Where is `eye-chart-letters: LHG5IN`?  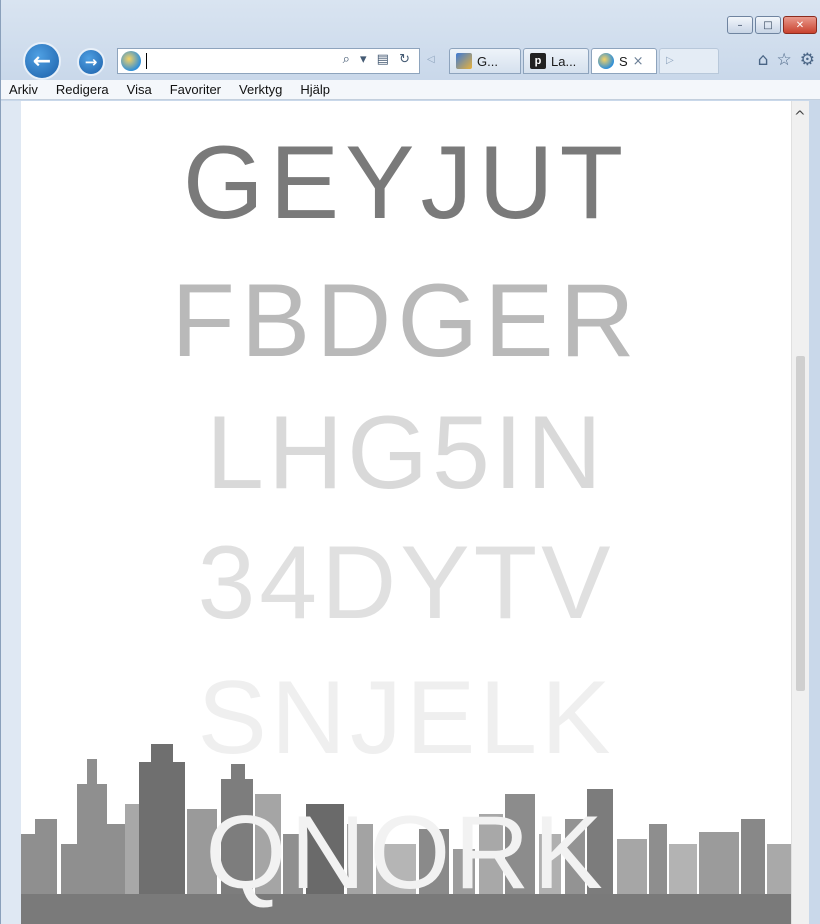
eye-chart-letters: LHG5IN is located at coordinates (406, 453).